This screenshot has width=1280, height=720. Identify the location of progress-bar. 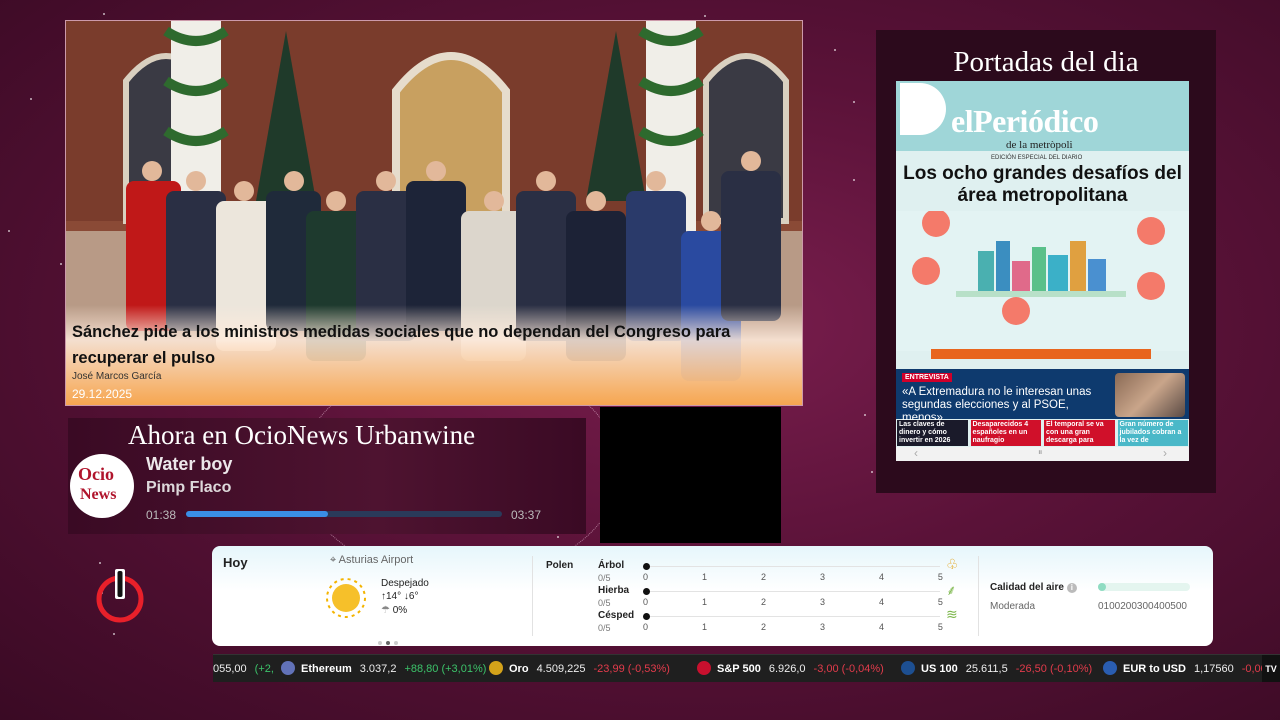
(344, 514).